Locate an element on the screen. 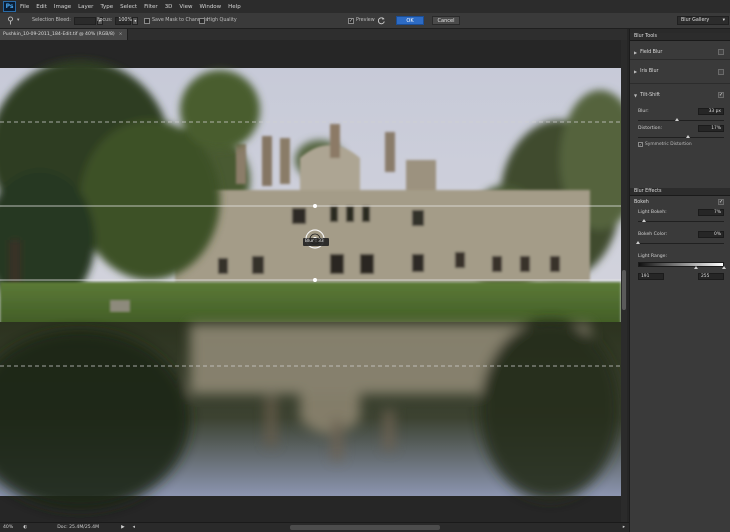 The image size is (730, 532). distortion-slider-label: Distortion: is located at coordinates (650, 128).